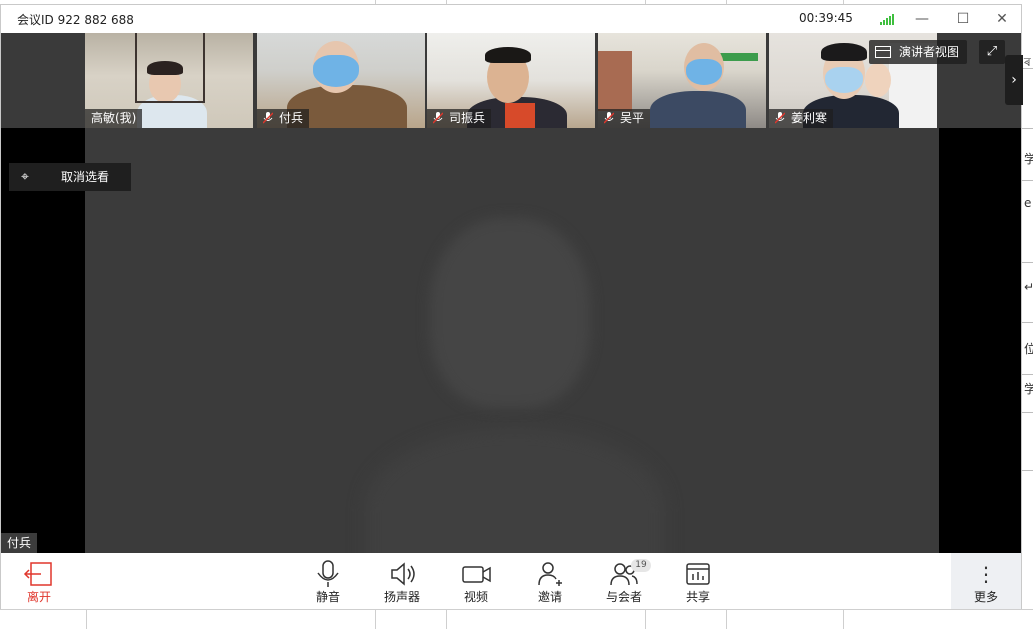  I want to click on chevron-right-icon: ›, so click(1014, 80).